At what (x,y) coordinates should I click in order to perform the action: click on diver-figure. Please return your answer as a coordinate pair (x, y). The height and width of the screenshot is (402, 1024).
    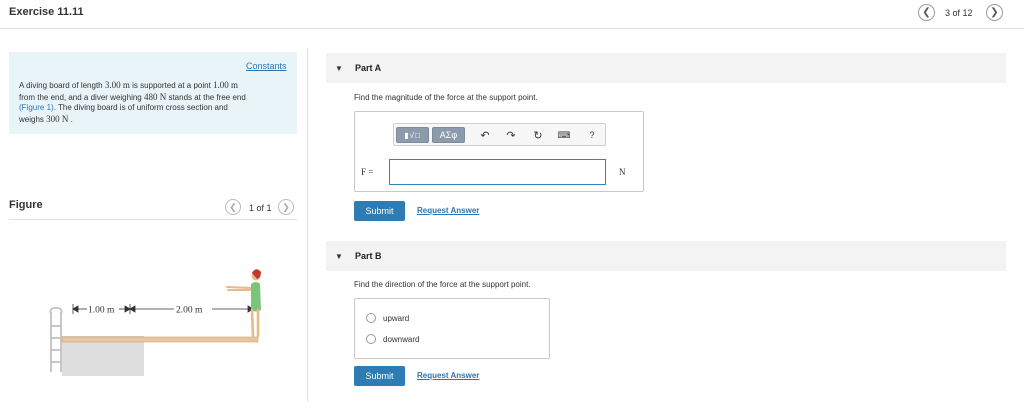
    Looking at the image, I should click on (243, 303).